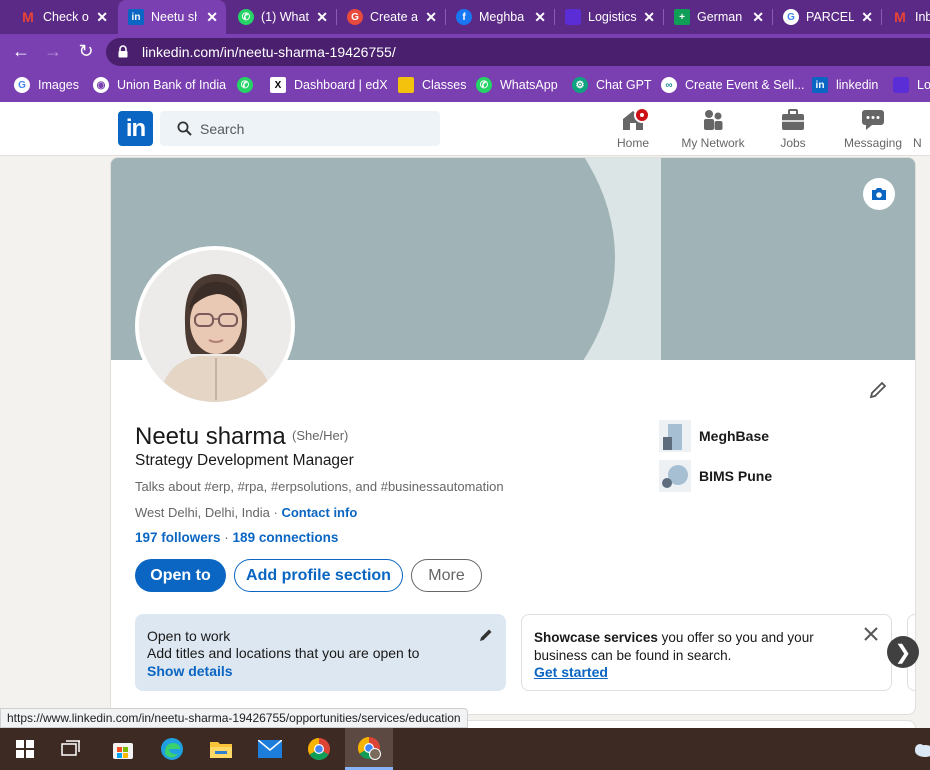 This screenshot has width=930, height=770. Describe the element at coordinates (609, 17) in the screenshot. I see `browser-tab: Logistics ✕` at that location.